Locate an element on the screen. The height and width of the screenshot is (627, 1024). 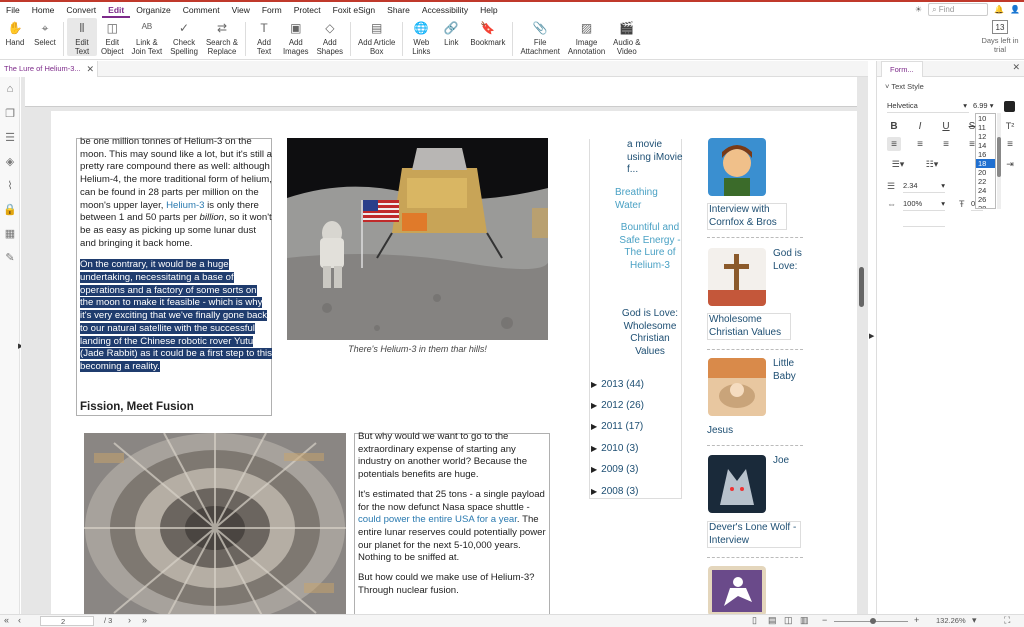
layers-panel-icon: ◈ is located at coordinates (10, 161).